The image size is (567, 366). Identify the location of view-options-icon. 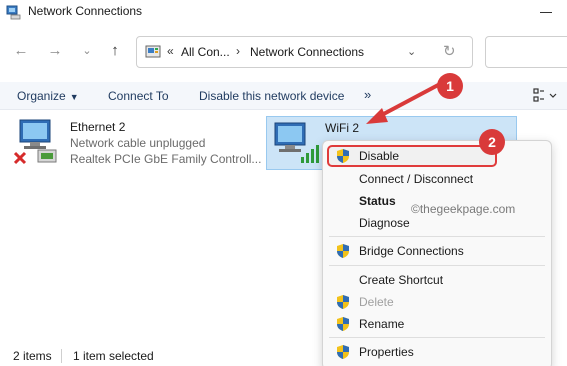
(546, 95).